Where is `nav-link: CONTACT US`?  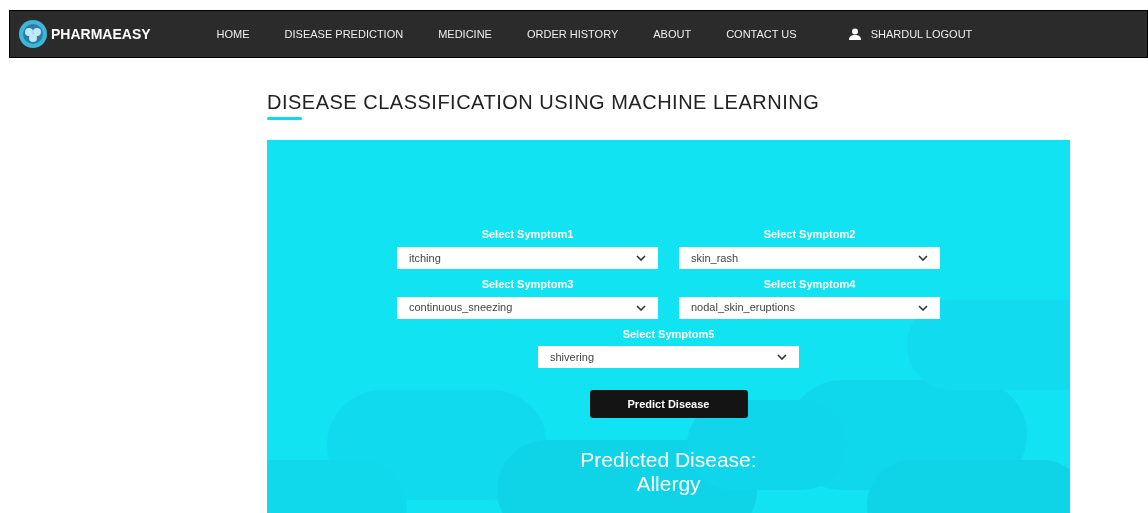
nav-link: CONTACT US is located at coordinates (761, 34).